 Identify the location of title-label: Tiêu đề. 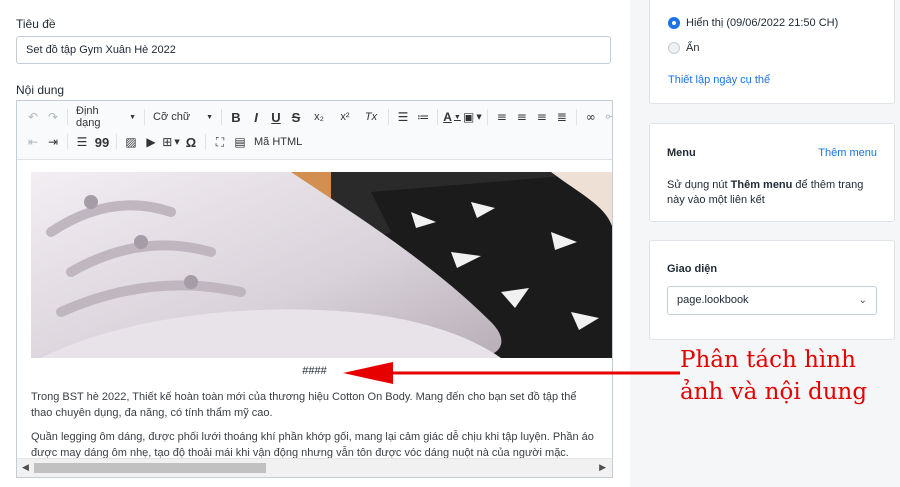
(36, 24).